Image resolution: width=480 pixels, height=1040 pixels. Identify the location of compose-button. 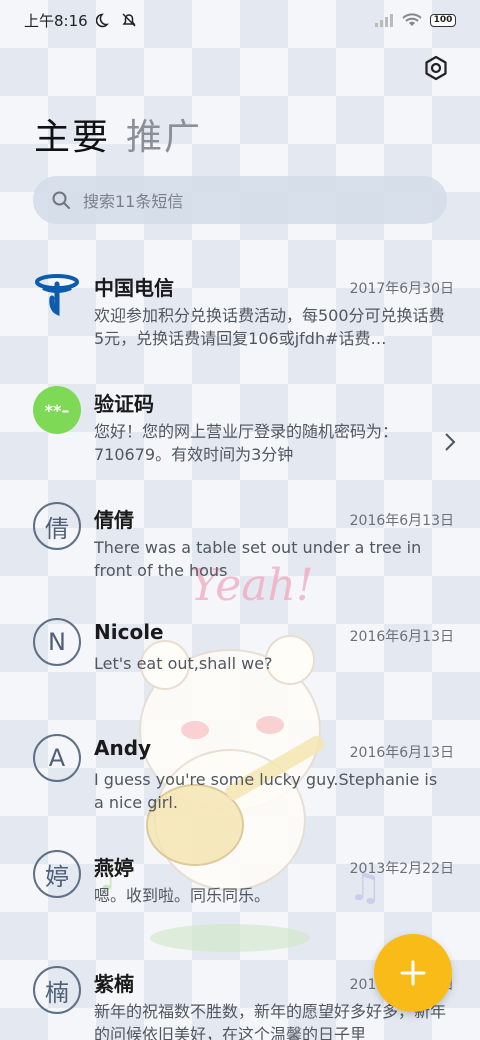
(413, 973).